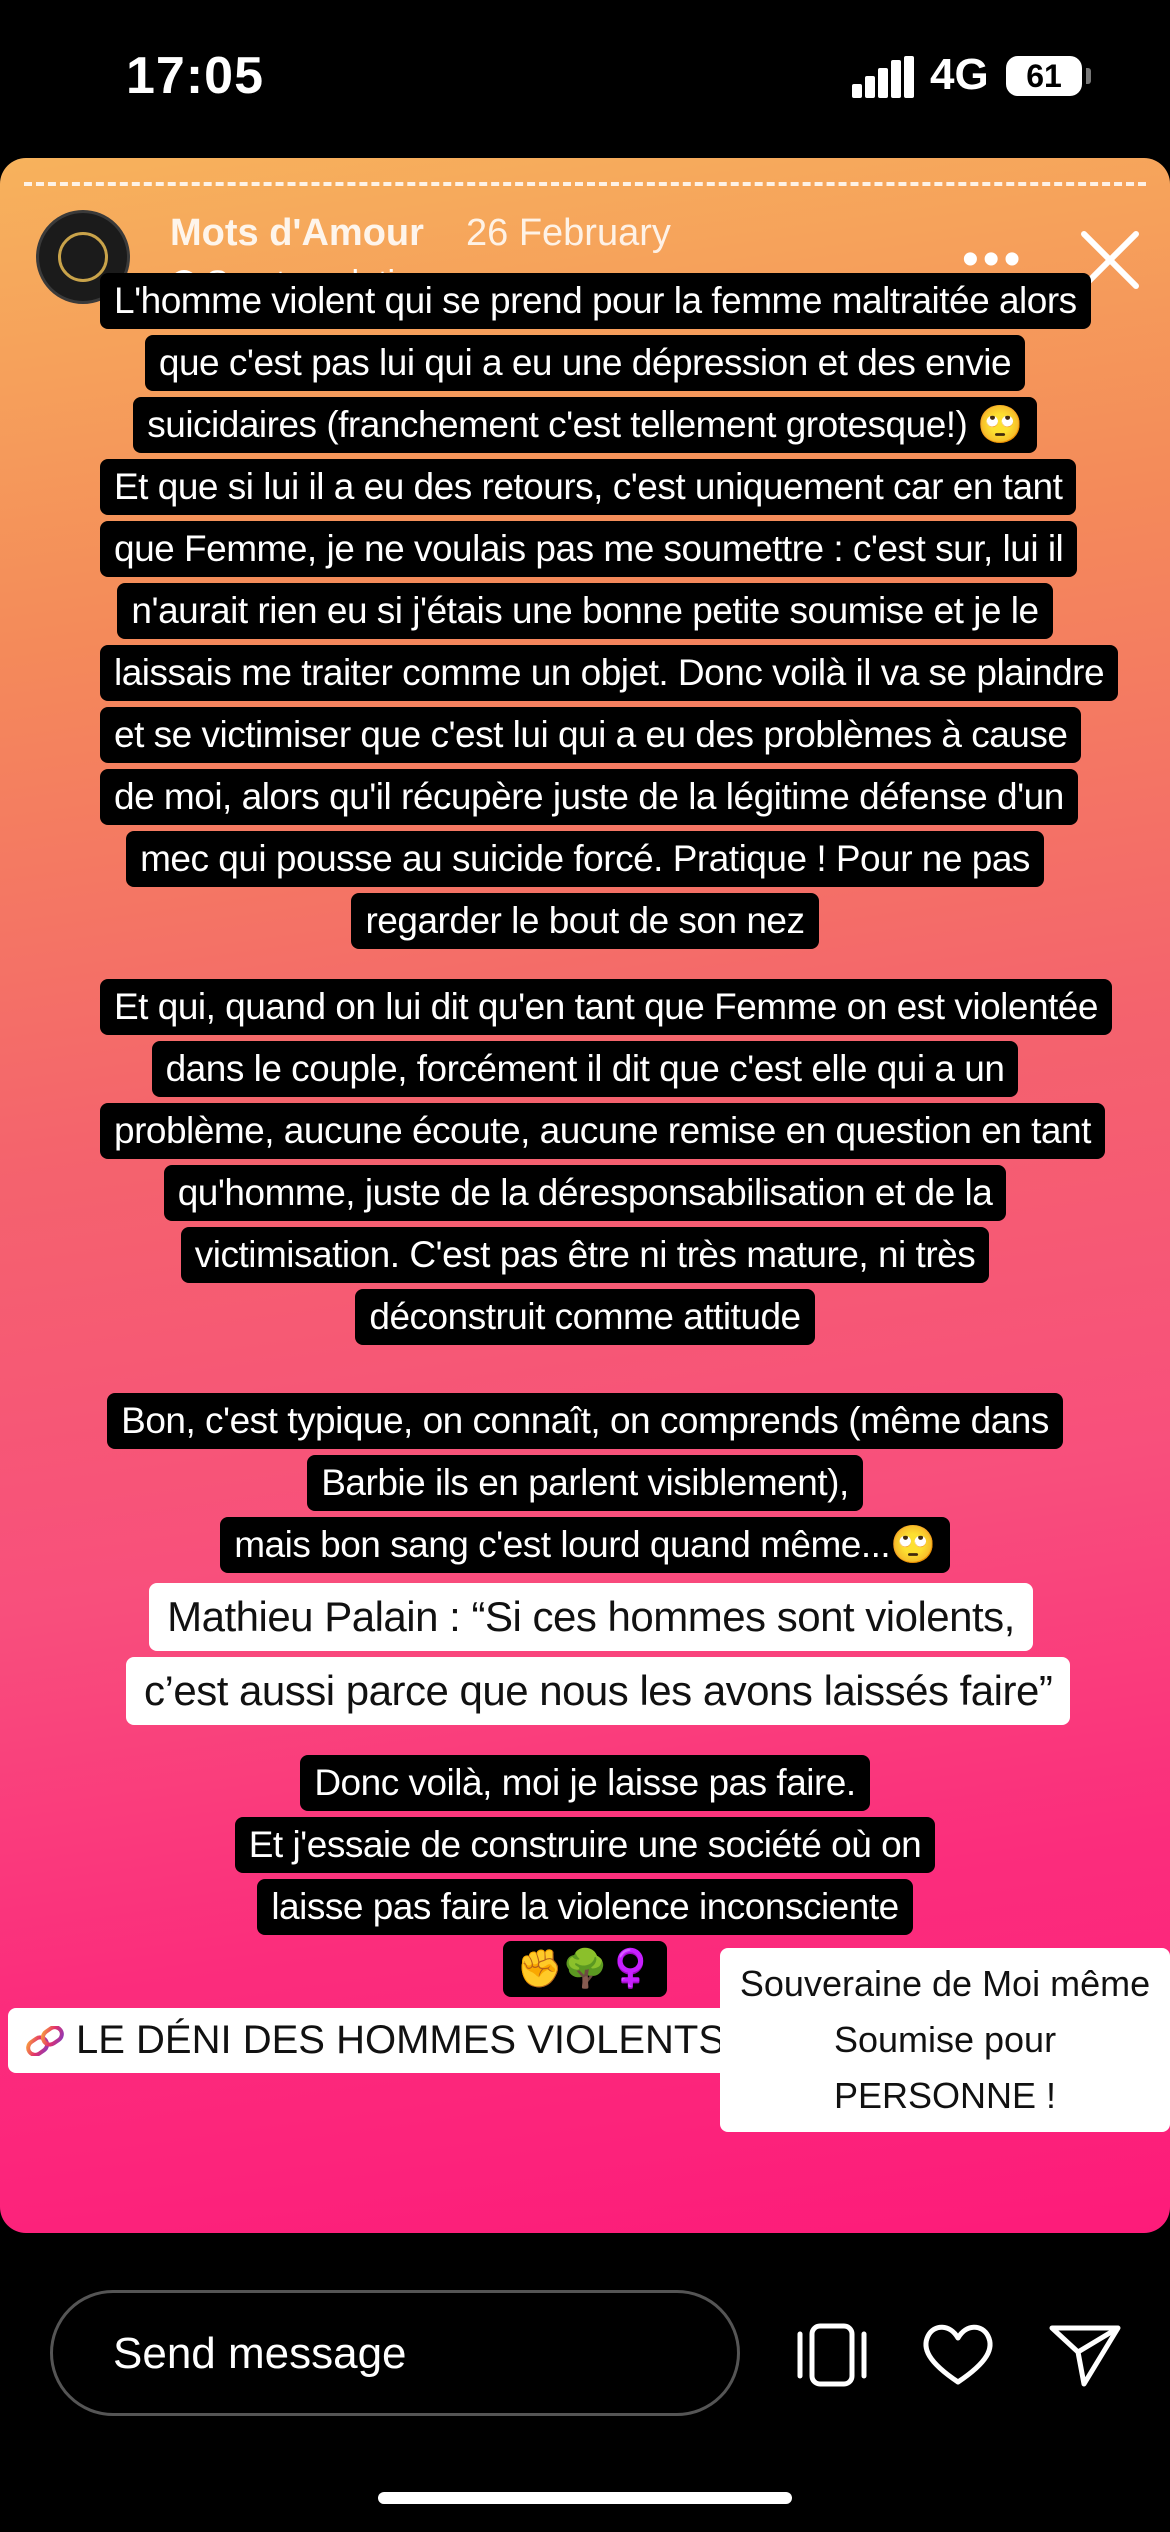  What do you see at coordinates (945, 1983) in the screenshot?
I see `sticker-line: Souveraine de Moi même` at bounding box center [945, 1983].